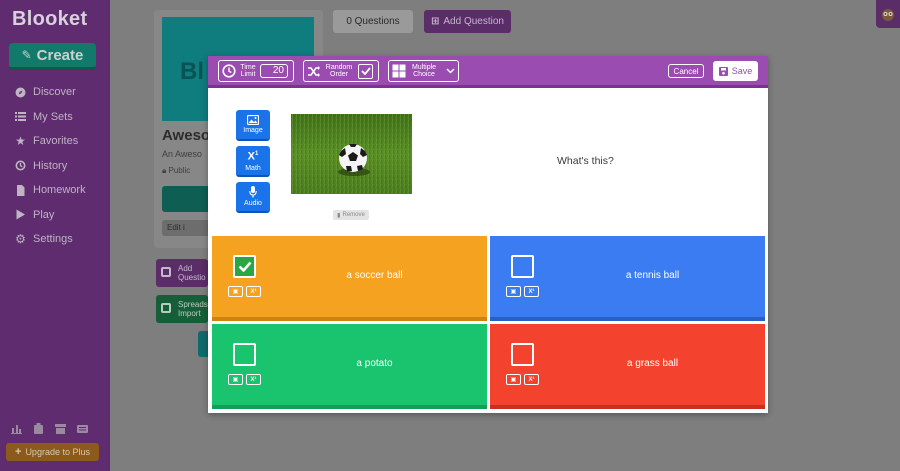  I want to click on image-icon, so click(253, 120).